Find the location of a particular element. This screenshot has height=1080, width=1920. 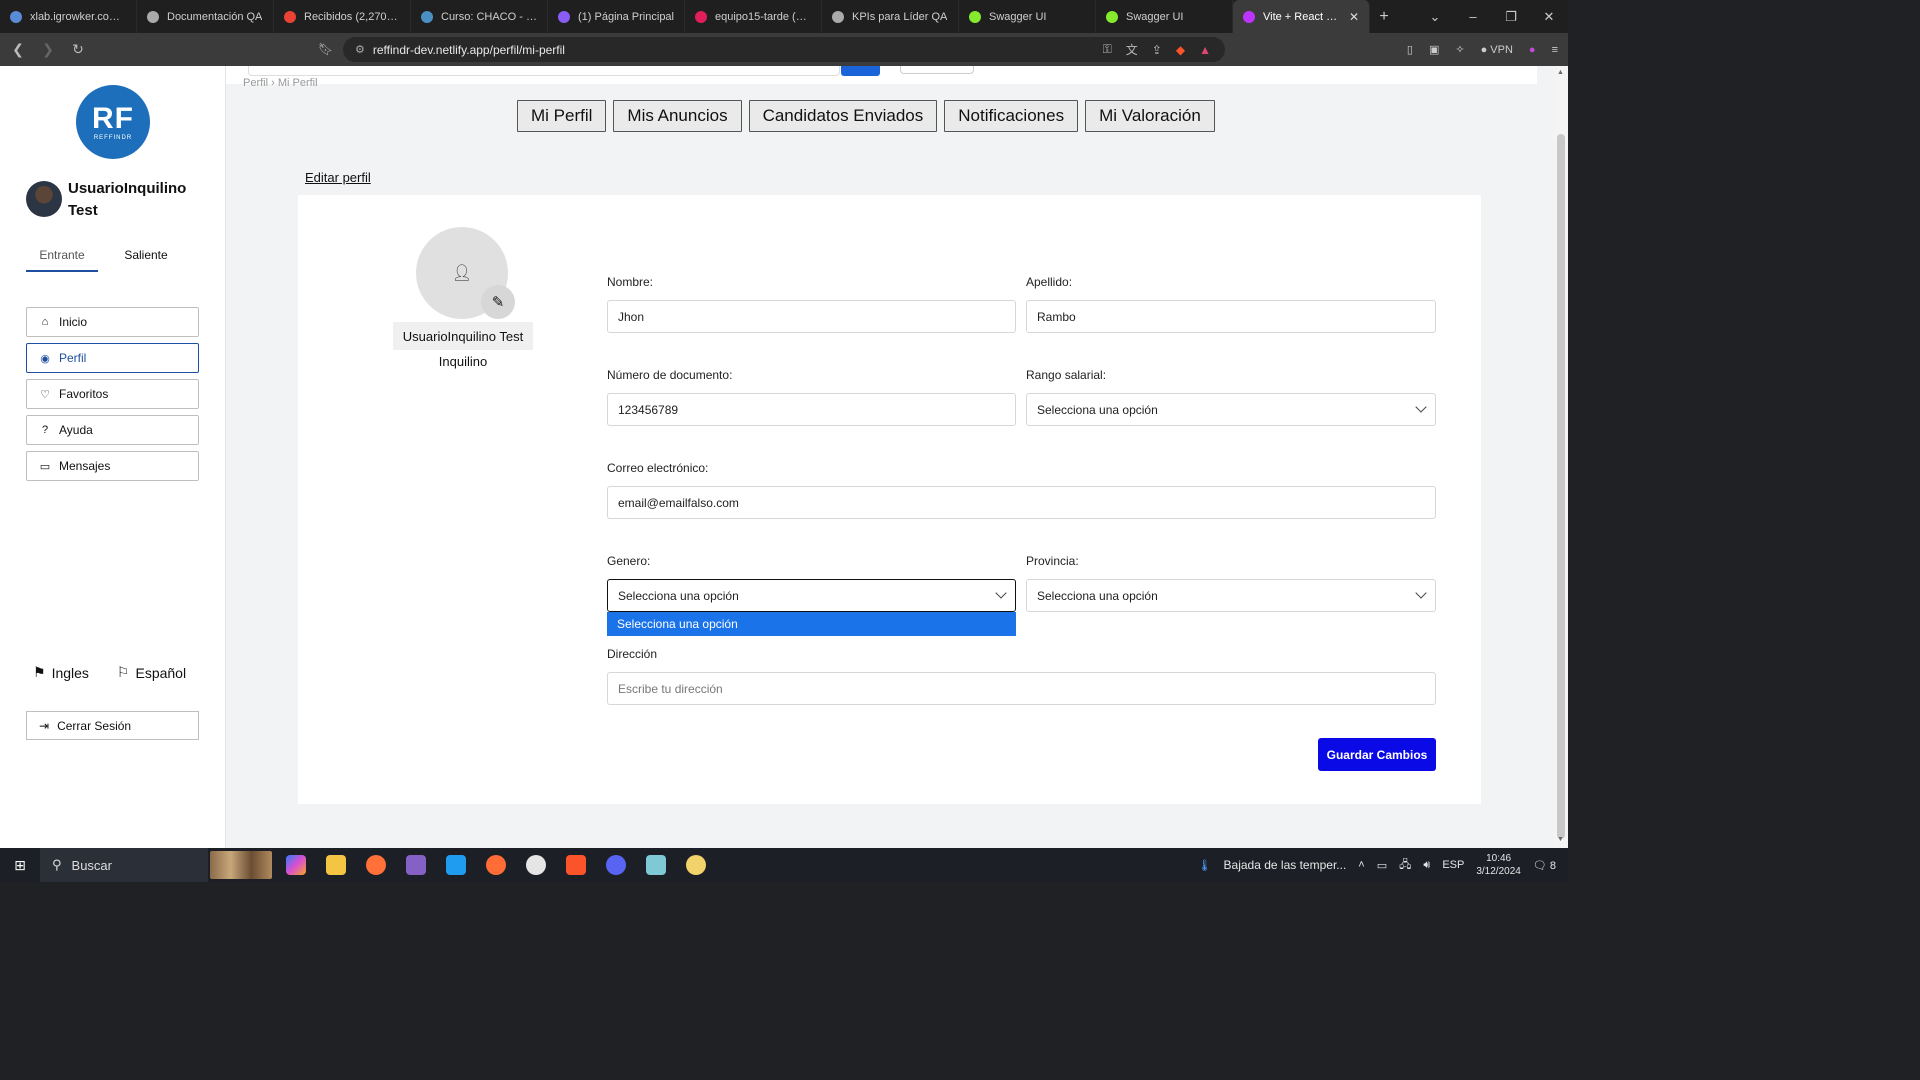

browser-tab: Curso: CHACO - Perfil is located at coordinates (479, 16).